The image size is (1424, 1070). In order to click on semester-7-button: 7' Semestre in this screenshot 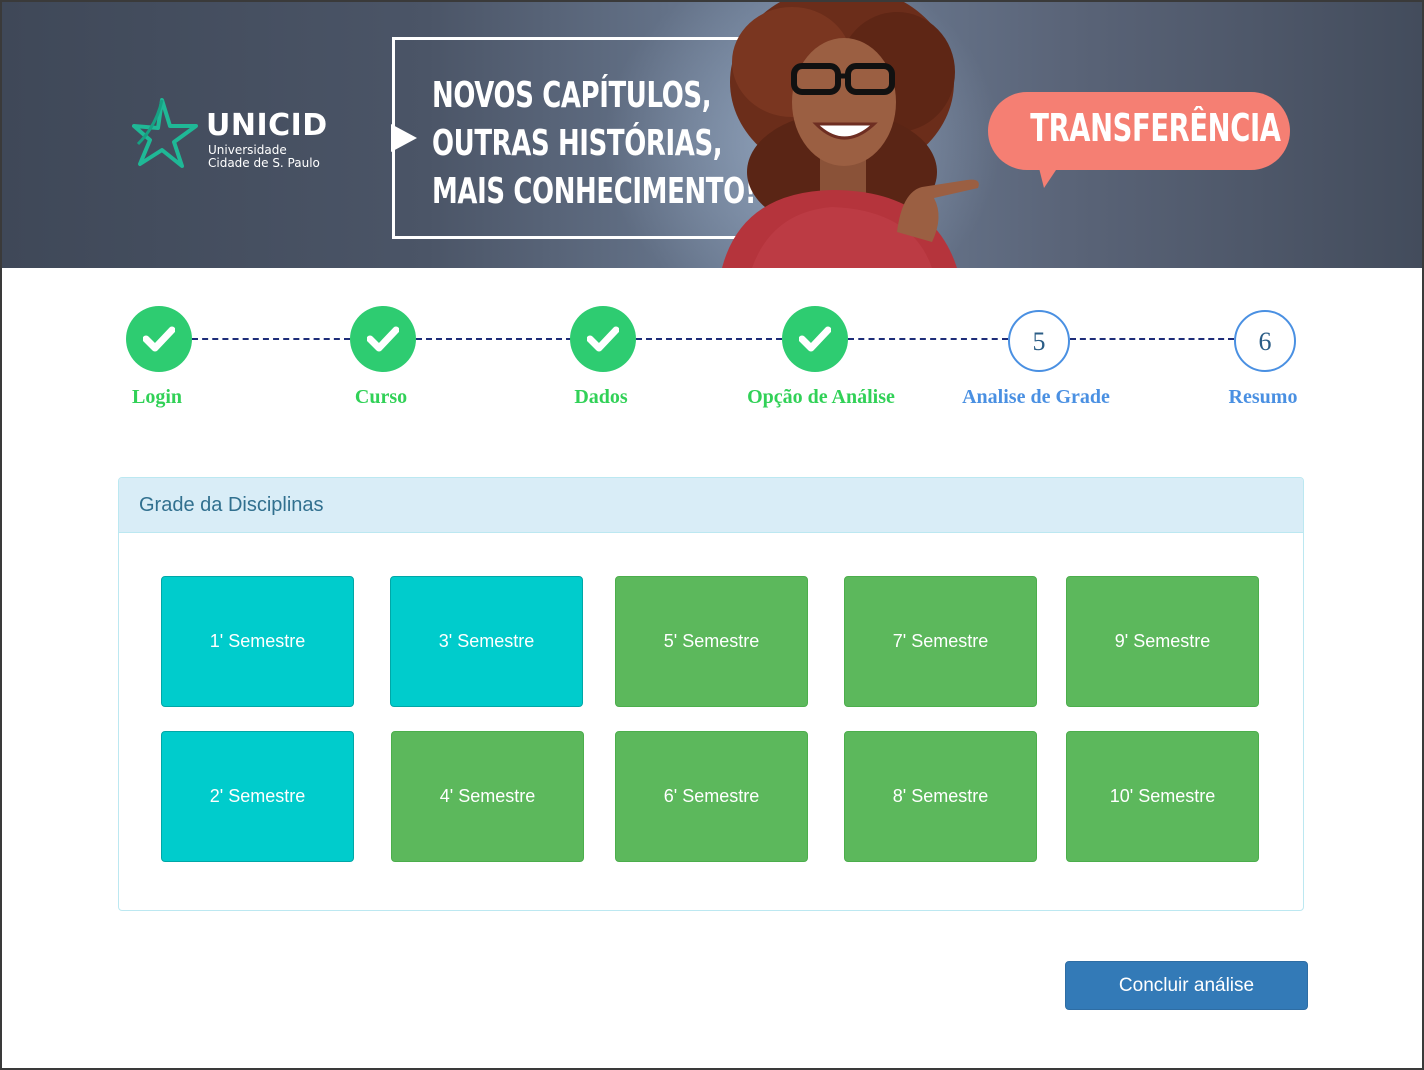, I will do `click(940, 641)`.